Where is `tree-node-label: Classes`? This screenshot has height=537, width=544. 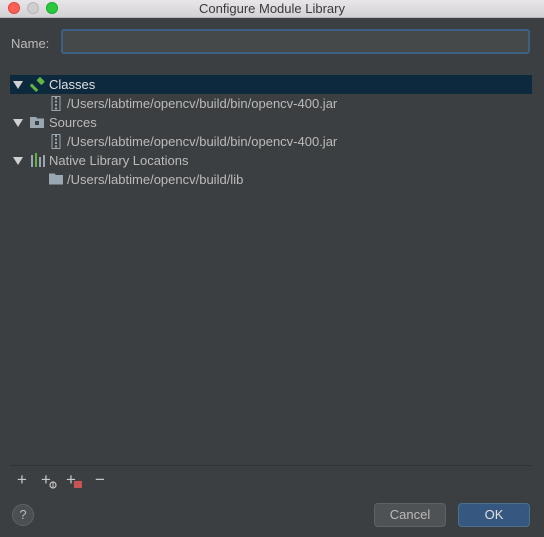
tree-node-label: Classes is located at coordinates (72, 84).